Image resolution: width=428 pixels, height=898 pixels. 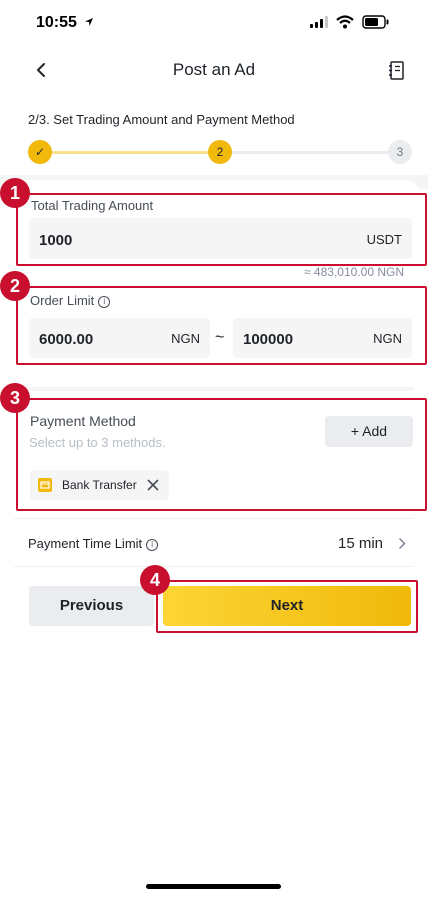 I want to click on chevron-right-icon, so click(x=402, y=543).